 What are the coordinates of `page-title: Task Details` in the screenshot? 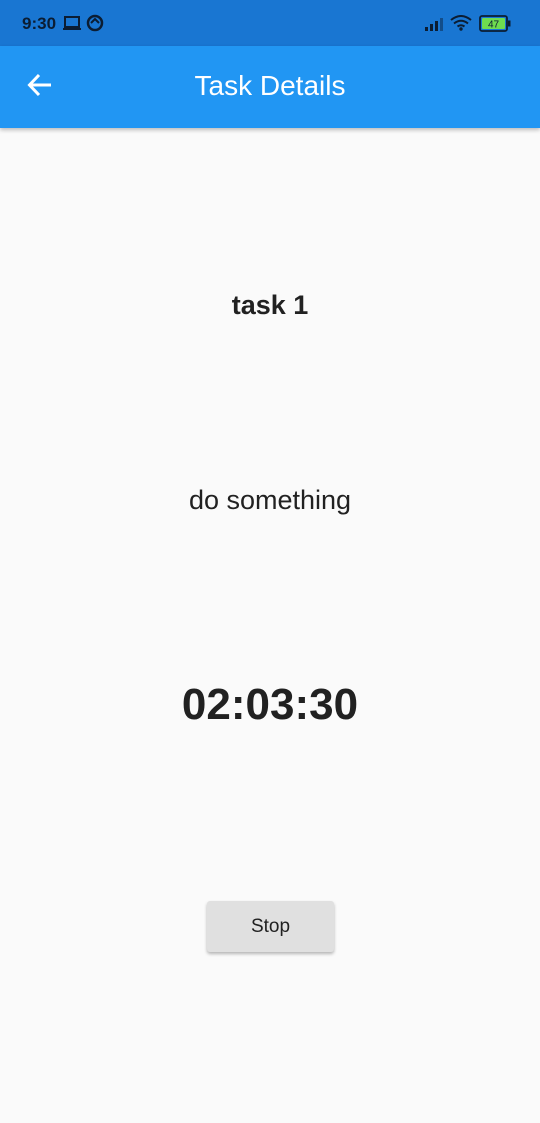 It's located at (270, 85).